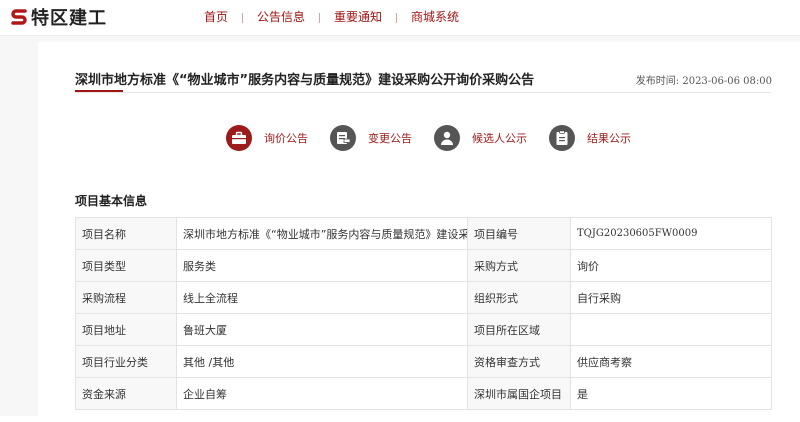 This screenshot has height=422, width=800. Describe the element at coordinates (126, 297) in the screenshot. I see `field-label: 采购流程` at that location.